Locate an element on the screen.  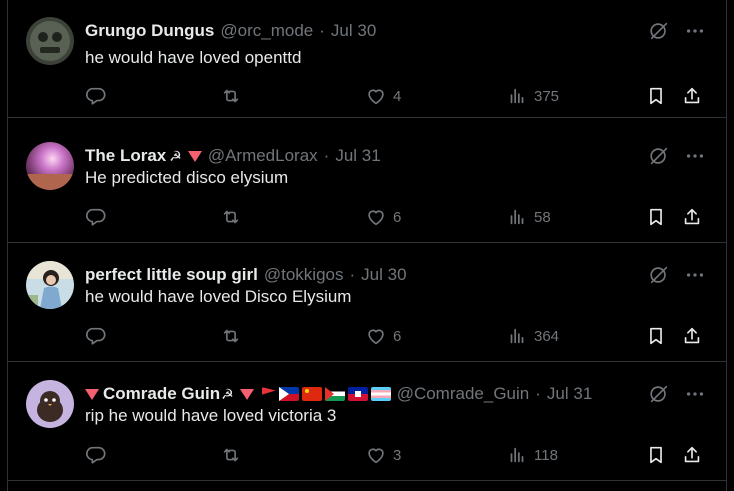
views-button: 364 is located at coordinates (532, 336).